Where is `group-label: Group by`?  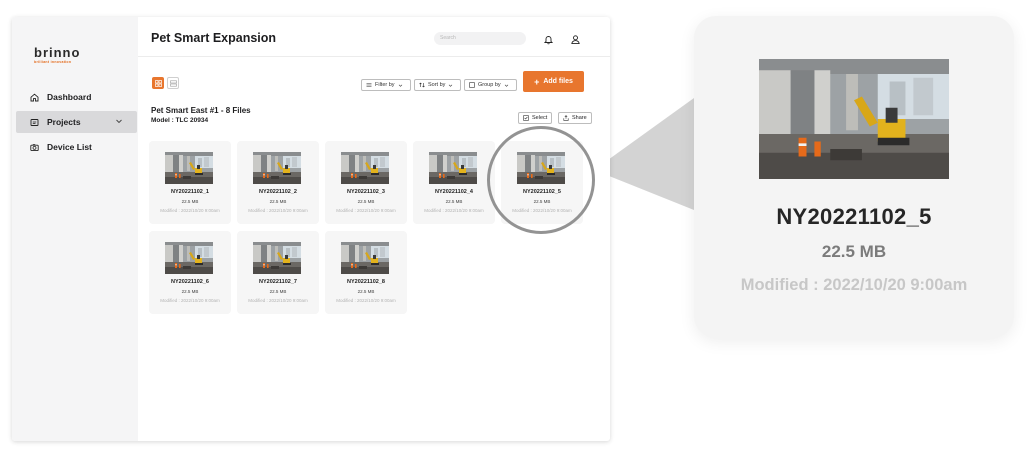
group-label: Group by is located at coordinates (489, 85).